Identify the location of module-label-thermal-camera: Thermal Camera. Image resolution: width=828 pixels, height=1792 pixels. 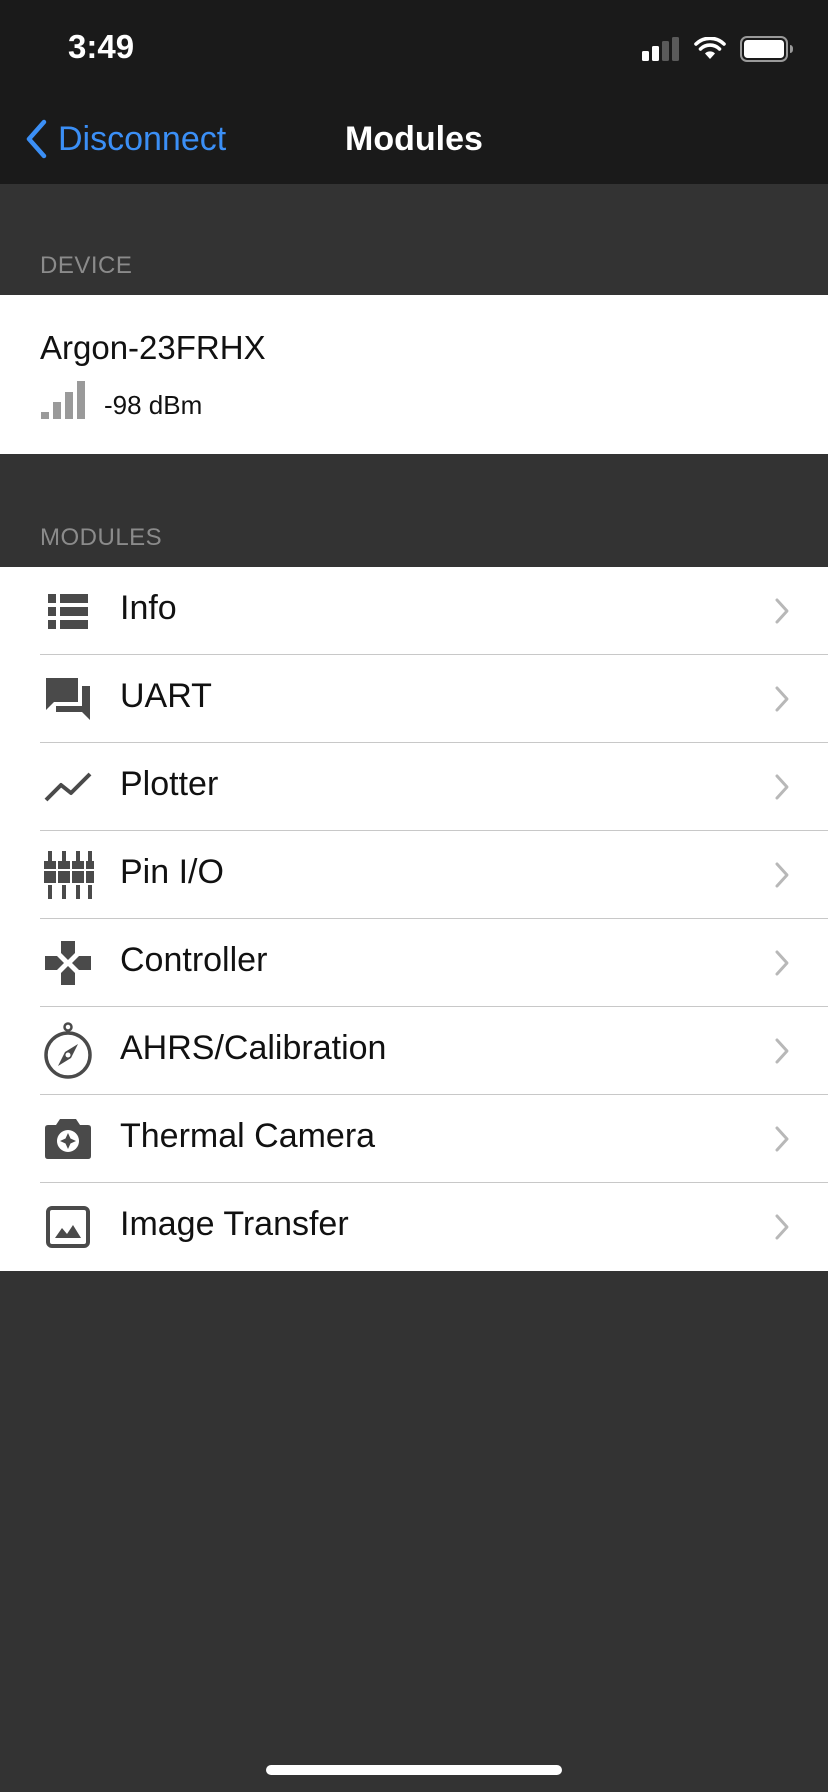
(248, 1136).